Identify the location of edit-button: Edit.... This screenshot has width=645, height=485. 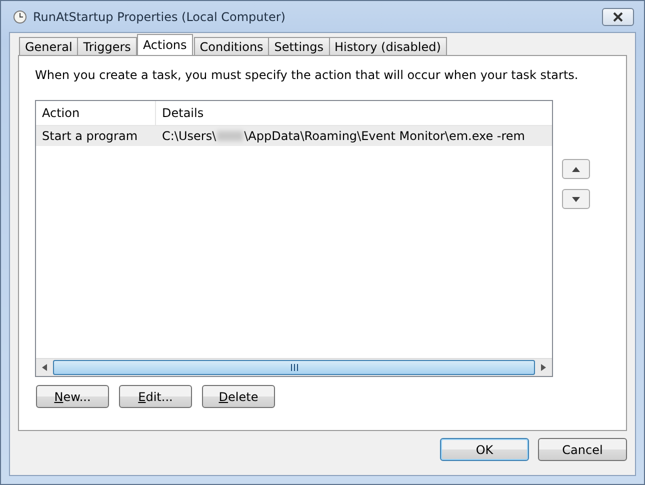
(155, 396).